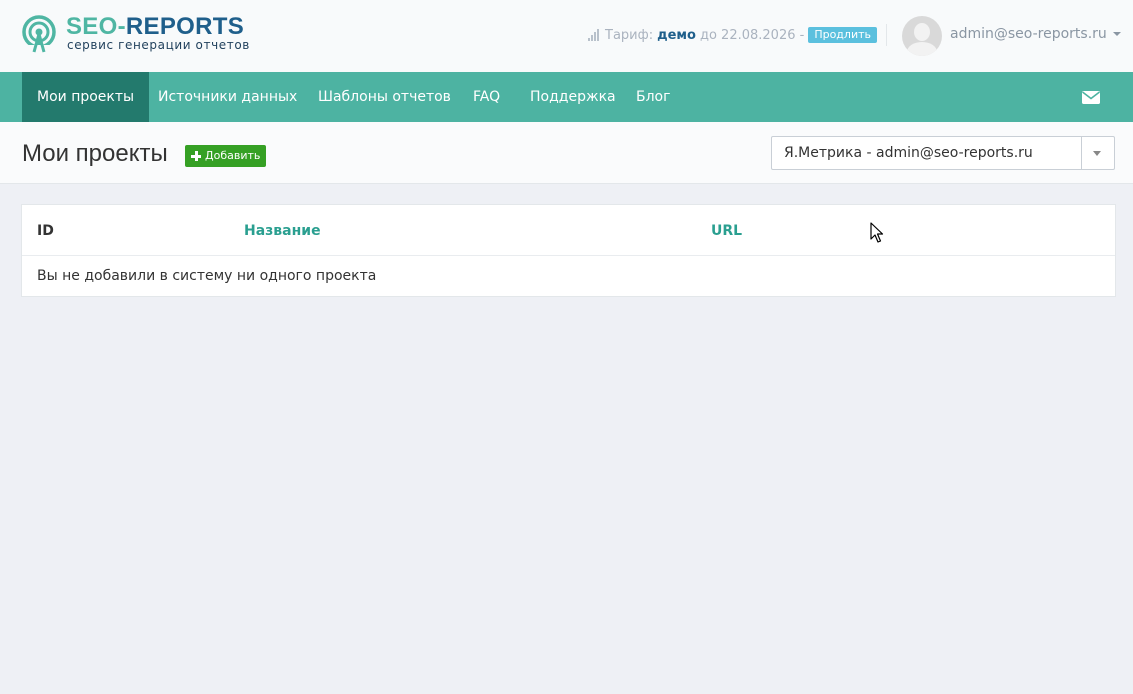  I want to click on data-source-select: Я.Метрика - admin@seo-reports.ru, so click(943, 153).